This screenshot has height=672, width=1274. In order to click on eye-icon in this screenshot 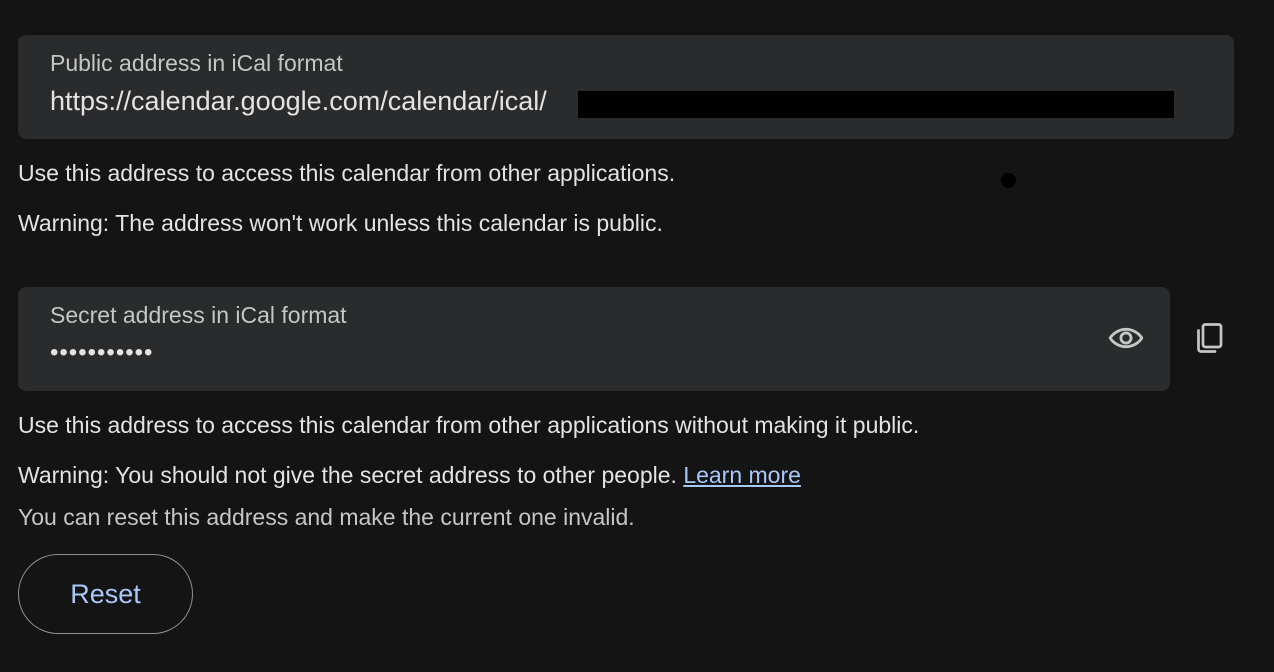, I will do `click(1126, 338)`.